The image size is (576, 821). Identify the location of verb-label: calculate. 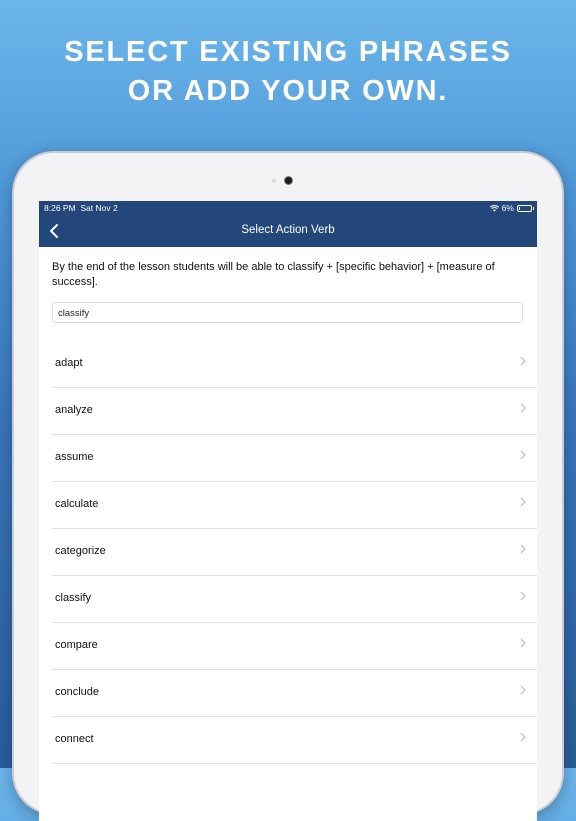
(77, 504).